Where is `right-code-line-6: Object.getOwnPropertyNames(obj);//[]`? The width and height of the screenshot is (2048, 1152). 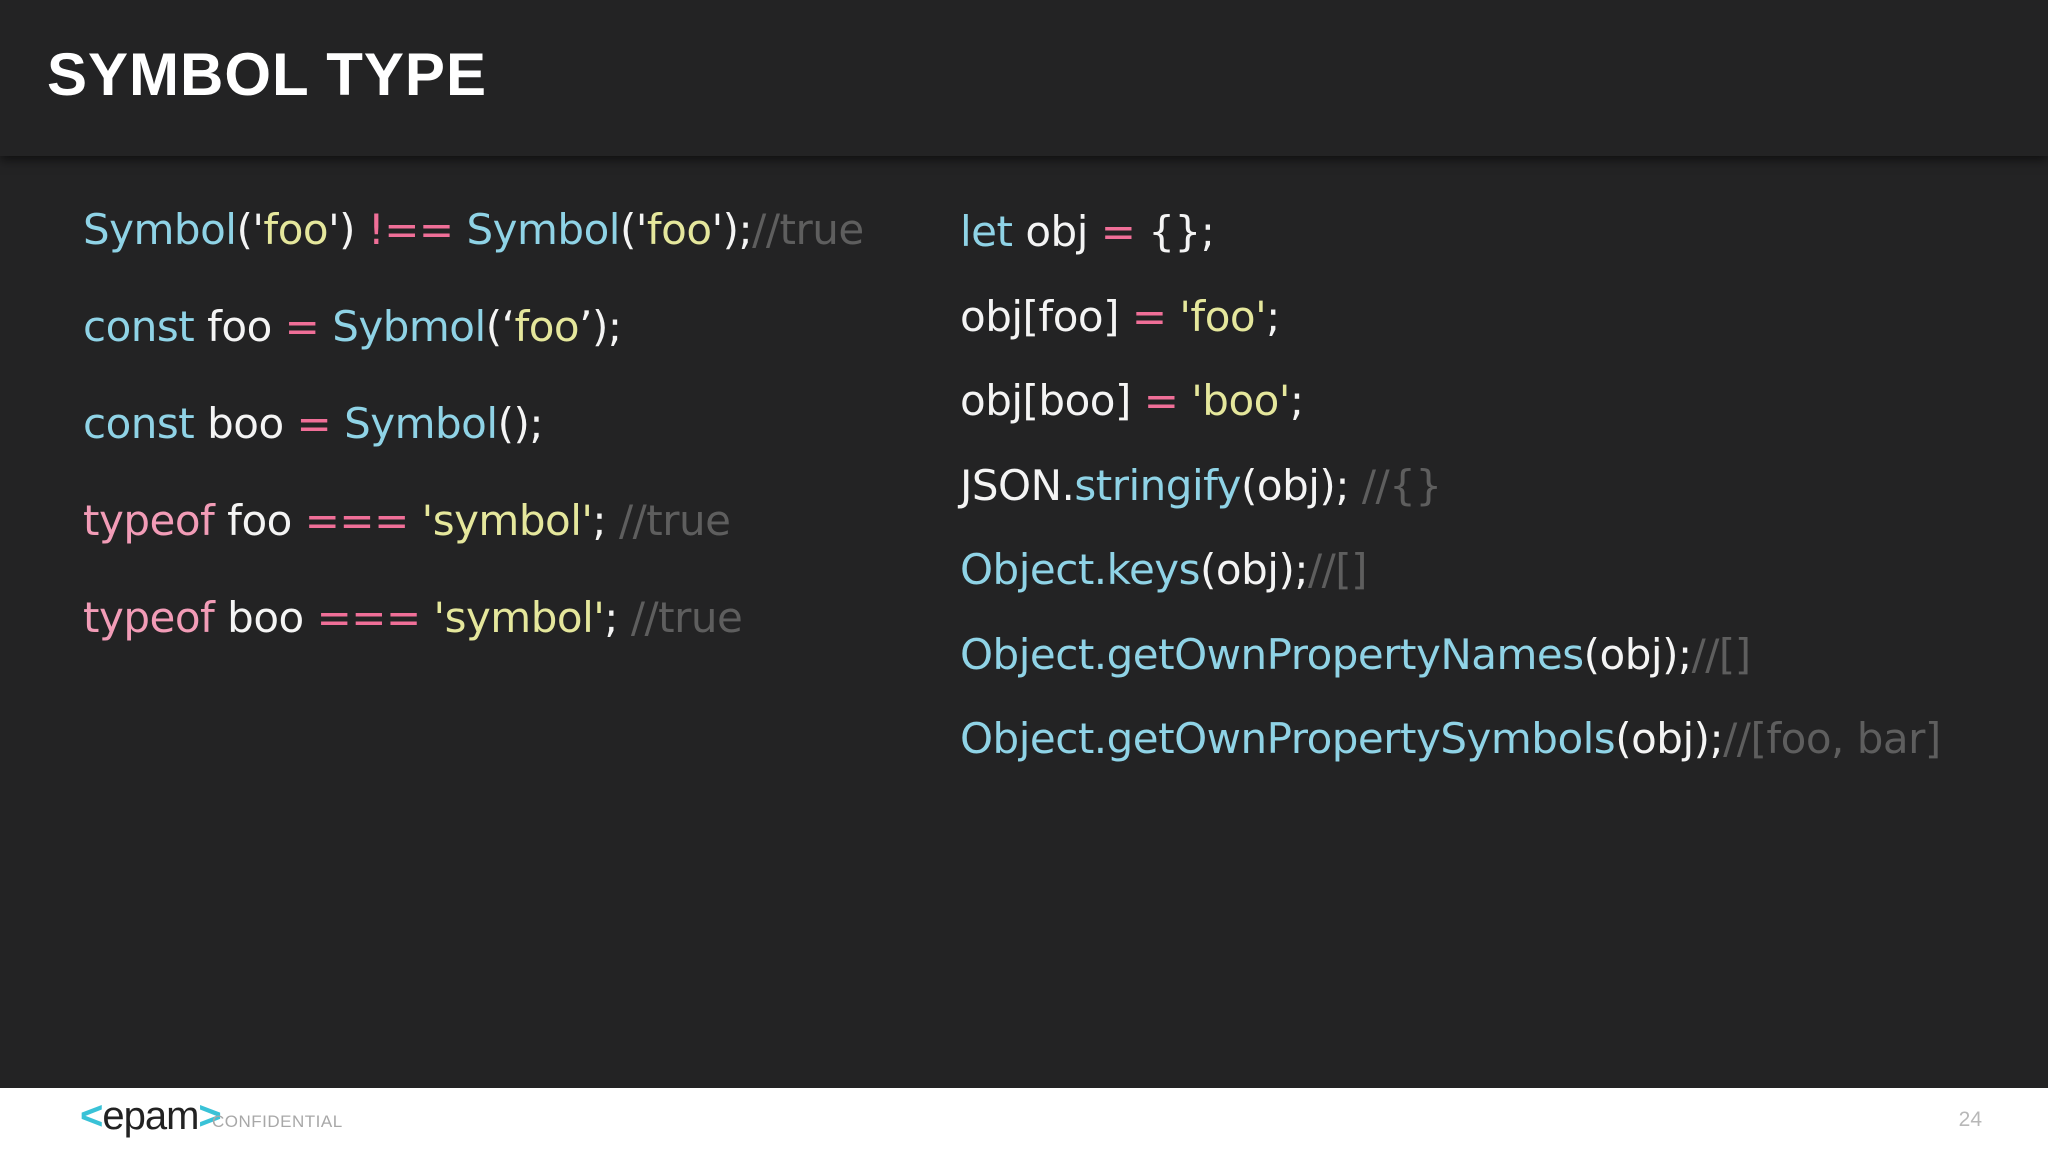
right-code-line-6: Object.getOwnPropertyNames(obj);//[] is located at coordinates (1355, 655).